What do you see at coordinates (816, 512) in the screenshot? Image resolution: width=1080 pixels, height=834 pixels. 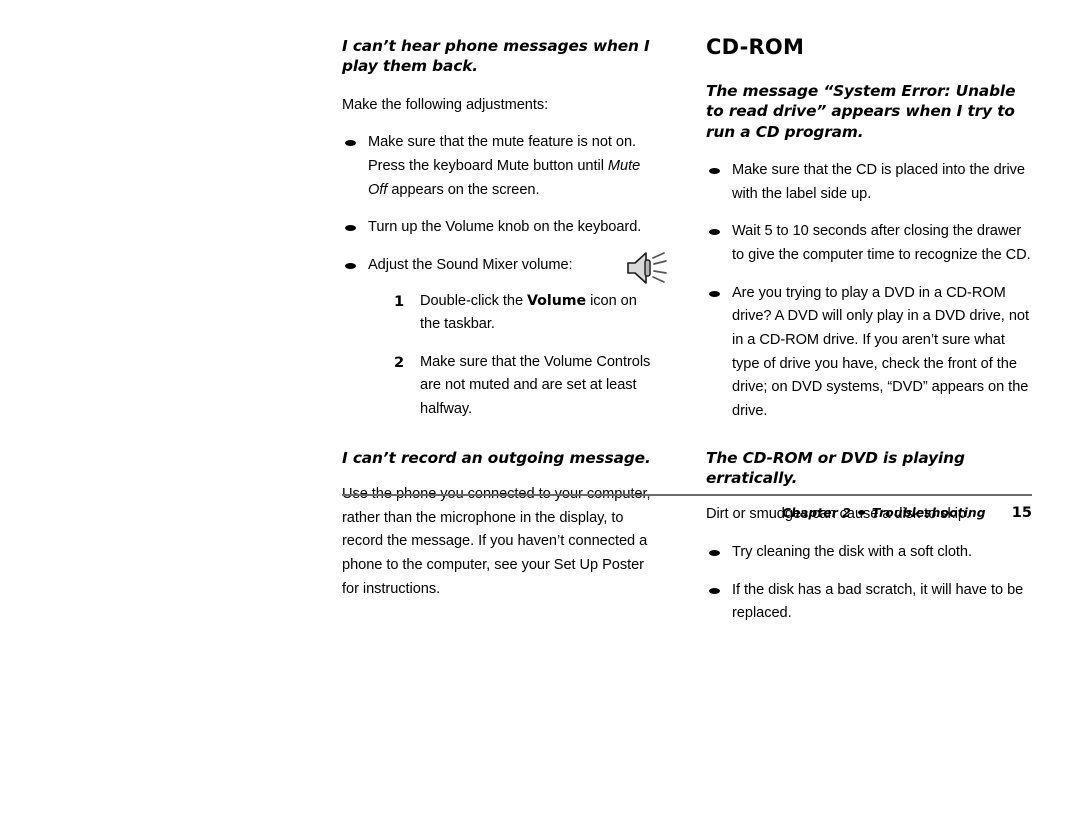 I see `footer-chapter-label: Chapter 2` at bounding box center [816, 512].